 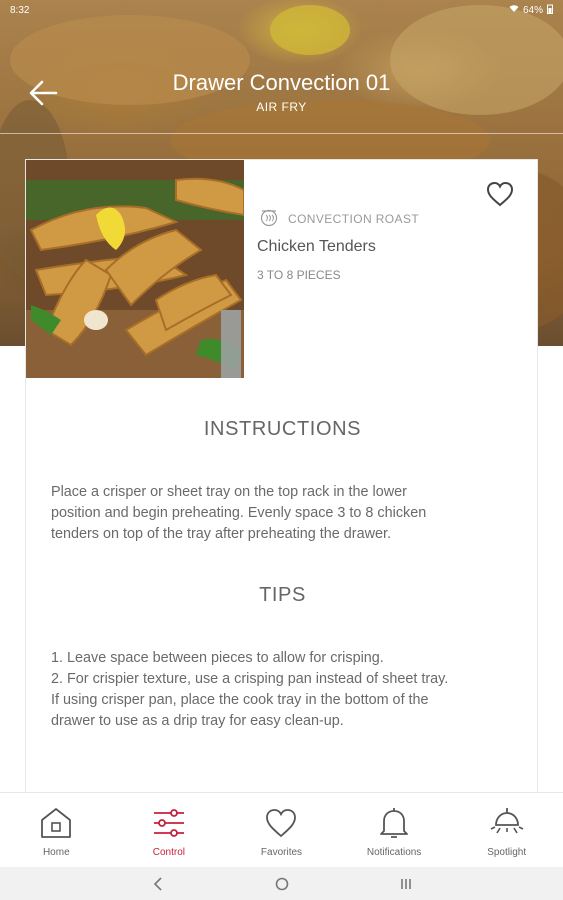 What do you see at coordinates (56, 823) in the screenshot?
I see `home-icon` at bounding box center [56, 823].